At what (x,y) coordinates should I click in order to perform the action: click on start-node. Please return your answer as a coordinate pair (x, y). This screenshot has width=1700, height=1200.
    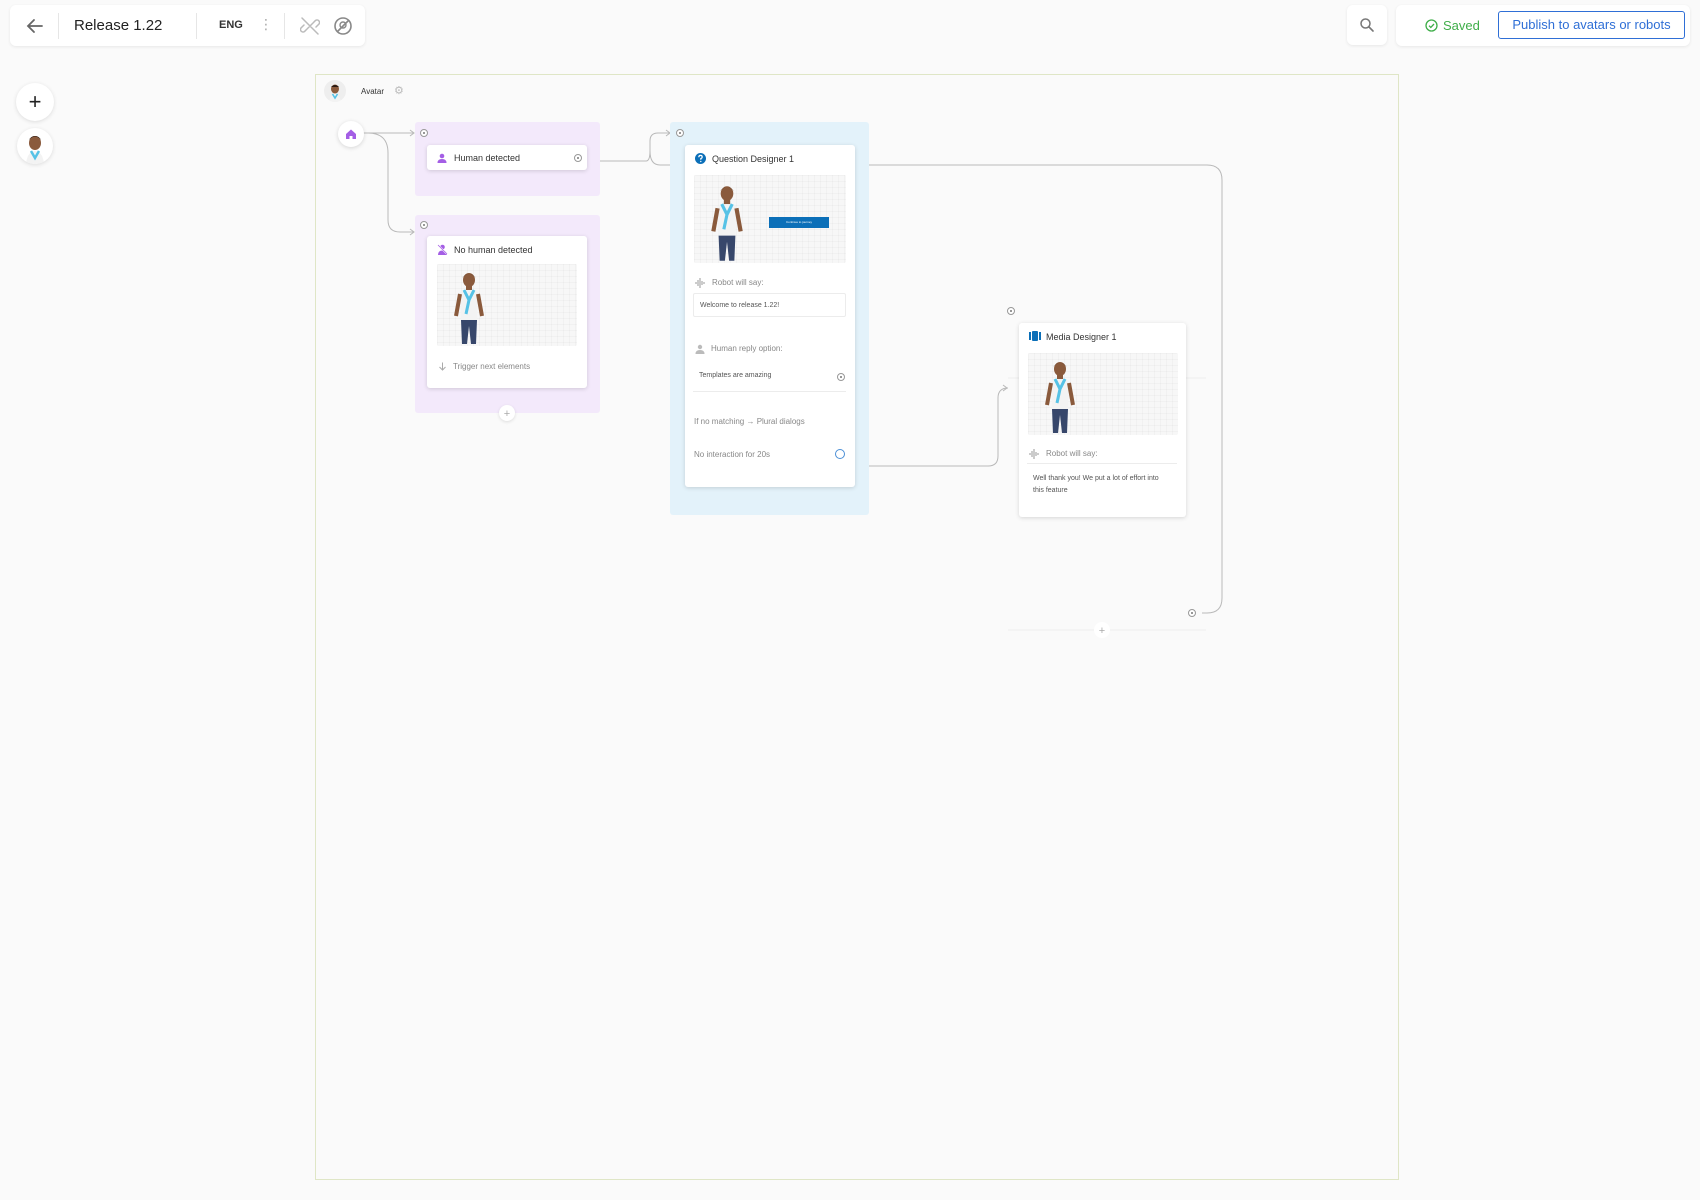
    Looking at the image, I should click on (351, 134).